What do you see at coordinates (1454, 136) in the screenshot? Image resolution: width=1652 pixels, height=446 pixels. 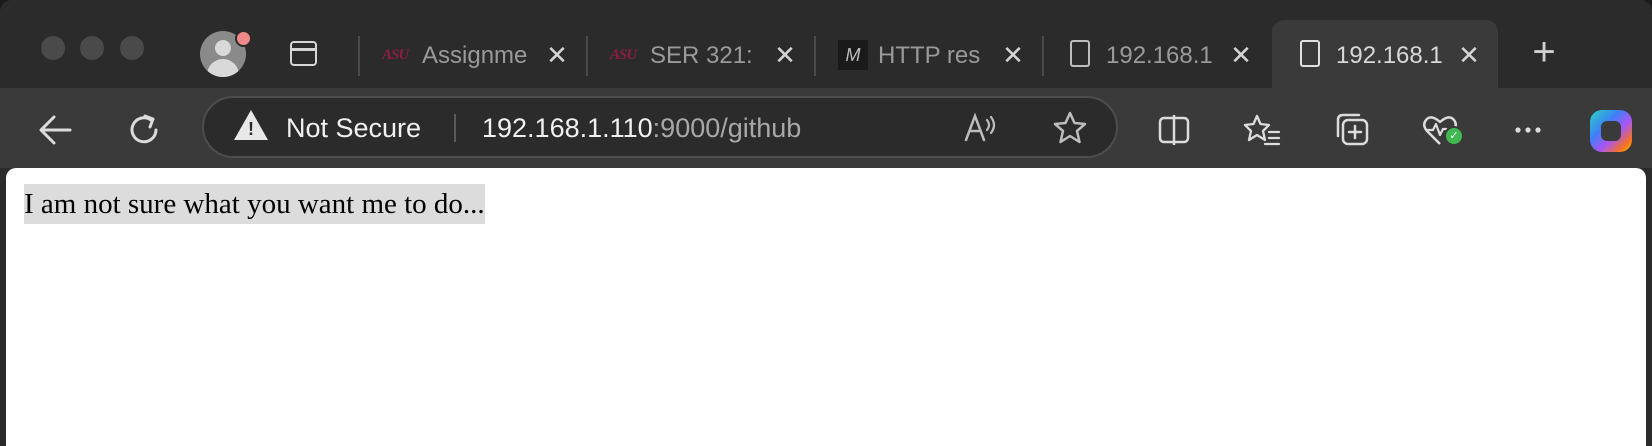 I see `health-check-badge-icon: ✓` at bounding box center [1454, 136].